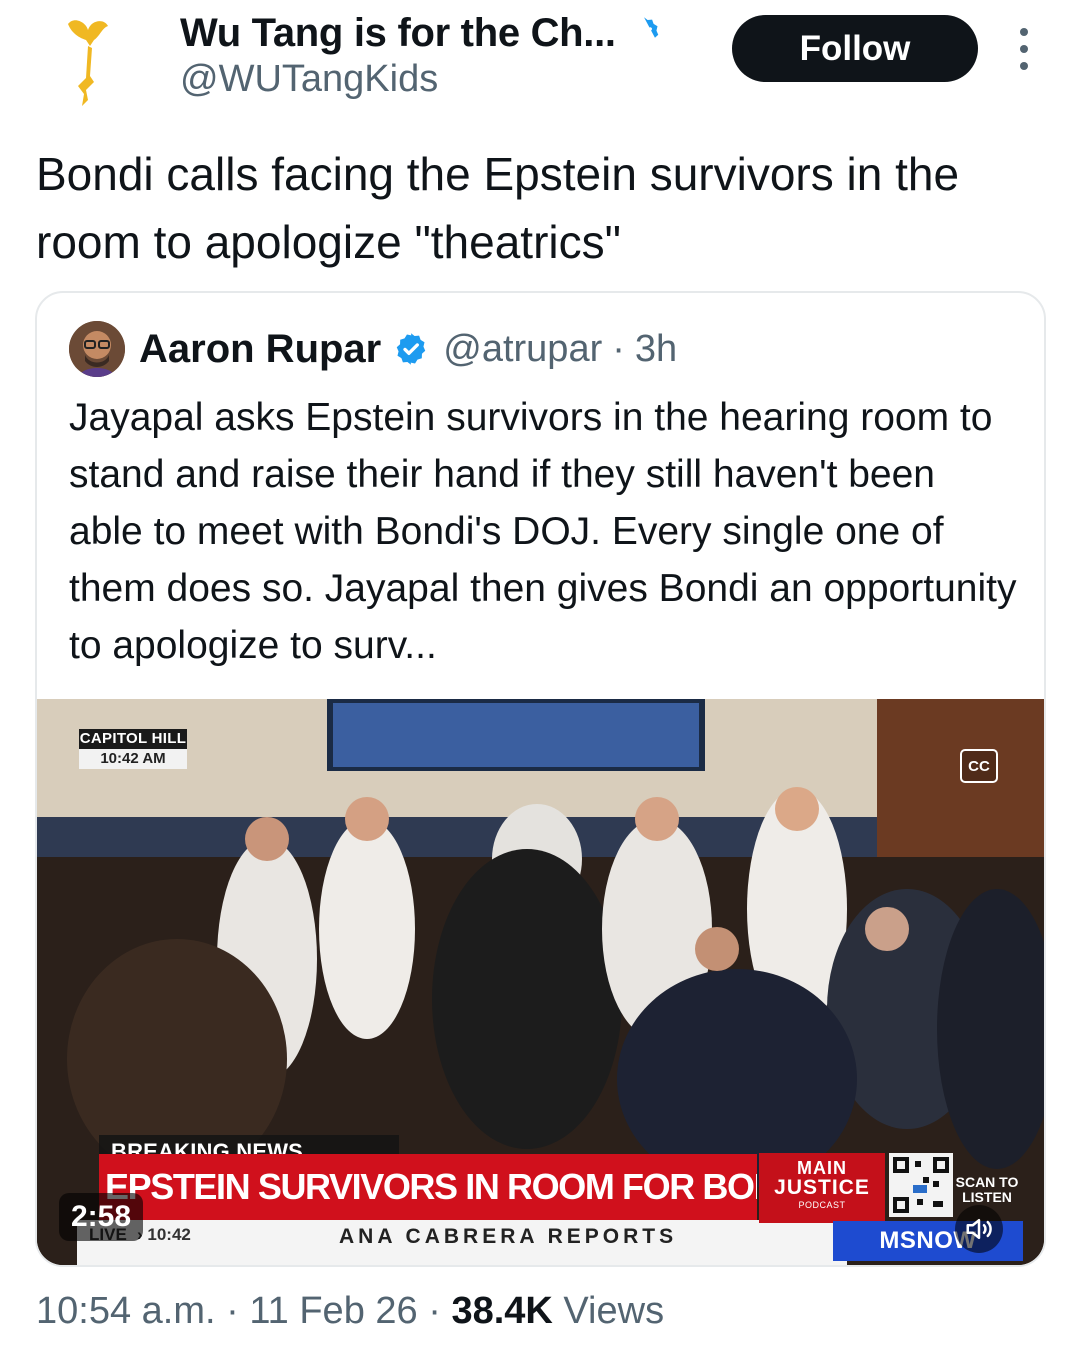 This screenshot has width=1080, height=1350. I want to click on wu-tang-logo-icon, so click(88, 63).